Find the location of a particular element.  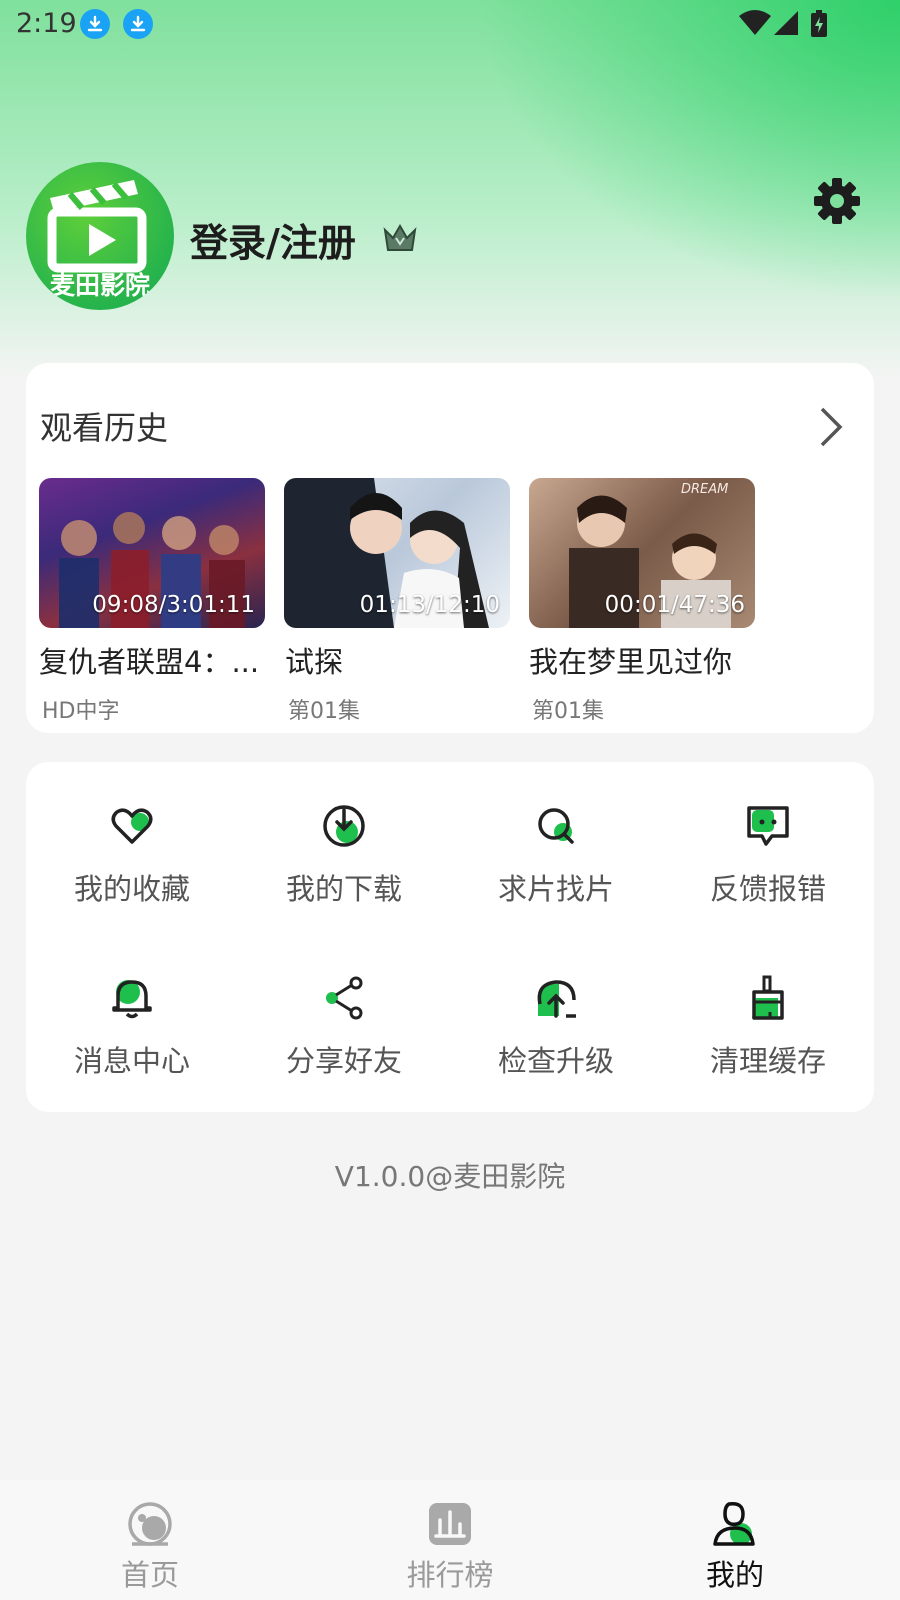

menu-label: 分享好友 is located at coordinates (343, 1061).